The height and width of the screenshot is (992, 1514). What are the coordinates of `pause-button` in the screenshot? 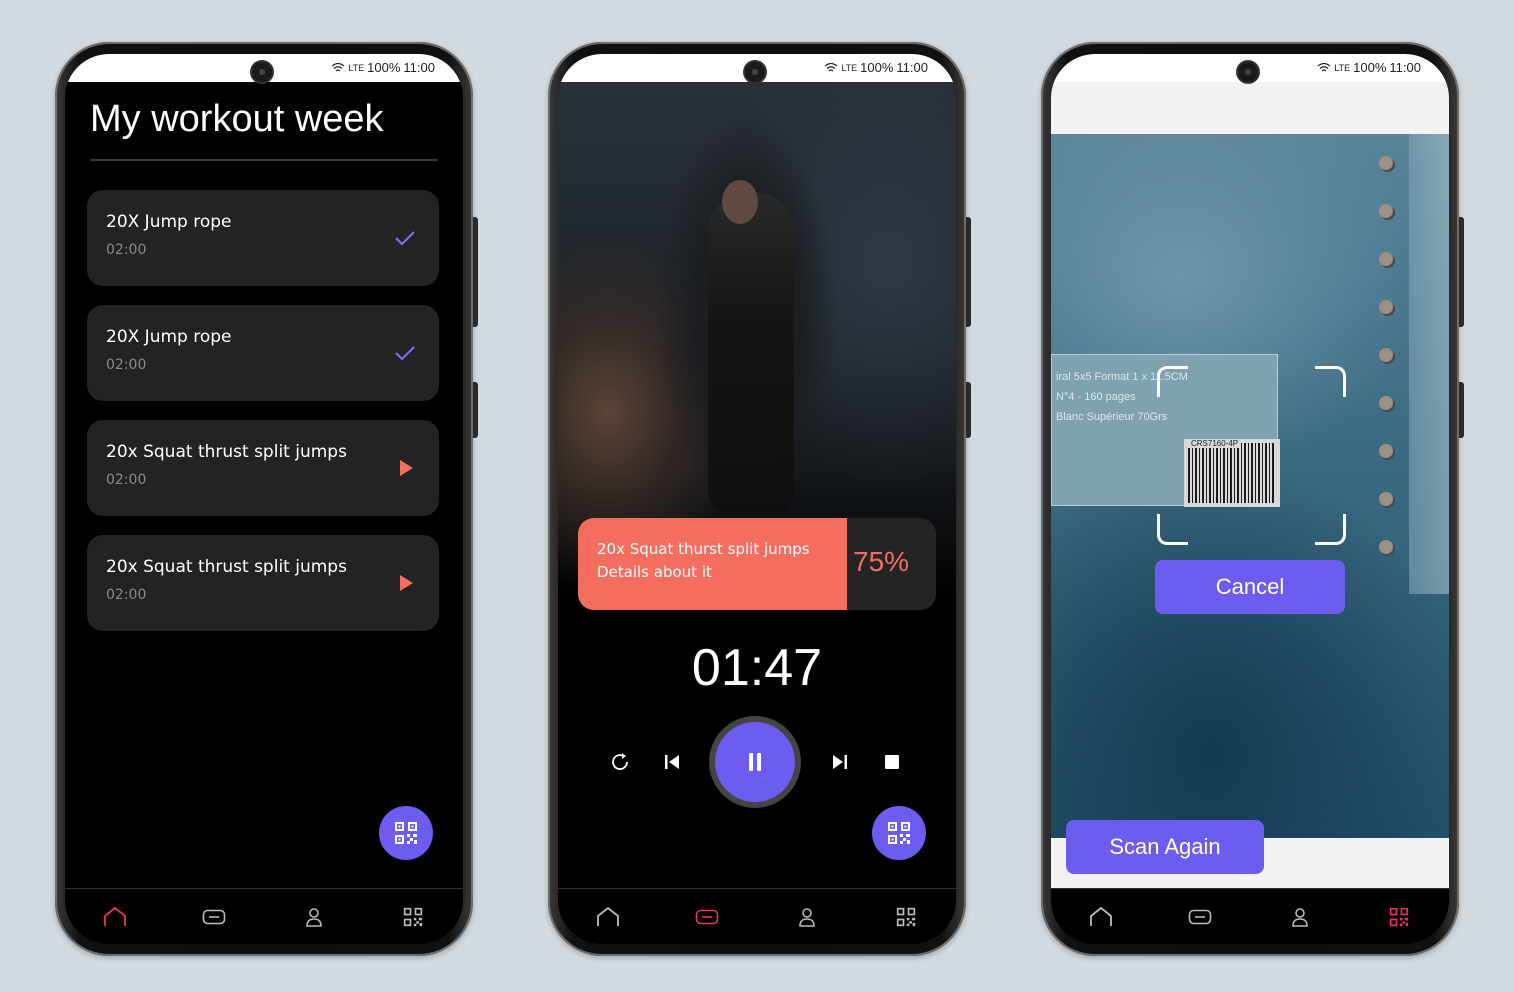 It's located at (755, 762).